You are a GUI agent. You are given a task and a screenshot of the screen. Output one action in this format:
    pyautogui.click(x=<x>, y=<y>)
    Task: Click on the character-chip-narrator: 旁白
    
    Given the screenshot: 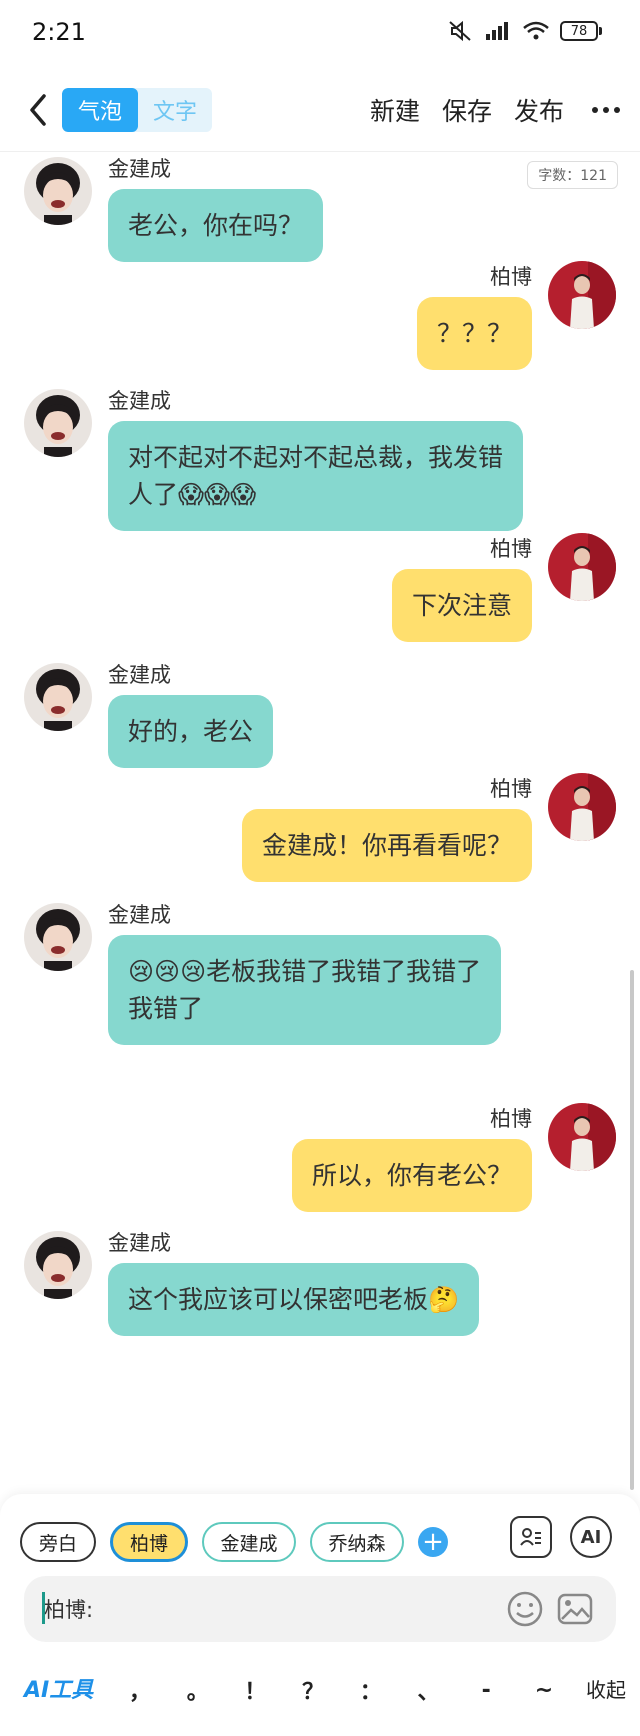 What is the action you would take?
    pyautogui.click(x=58, y=1542)
    